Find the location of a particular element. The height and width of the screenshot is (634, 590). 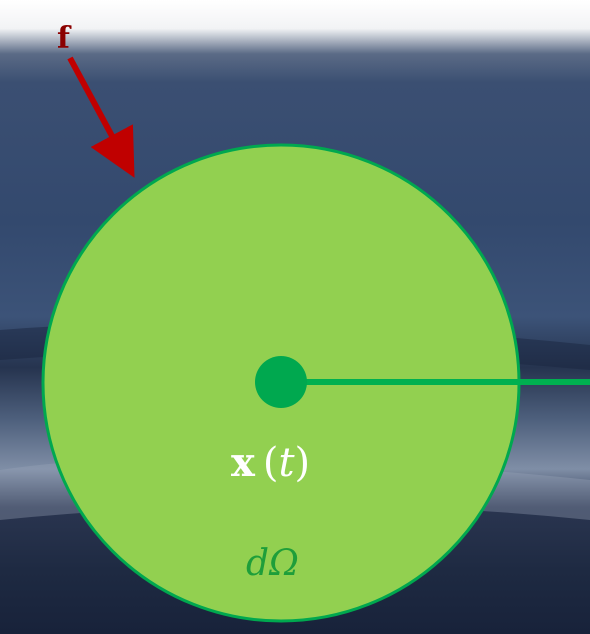

domain-label: dΩ is located at coordinates (272, 563).